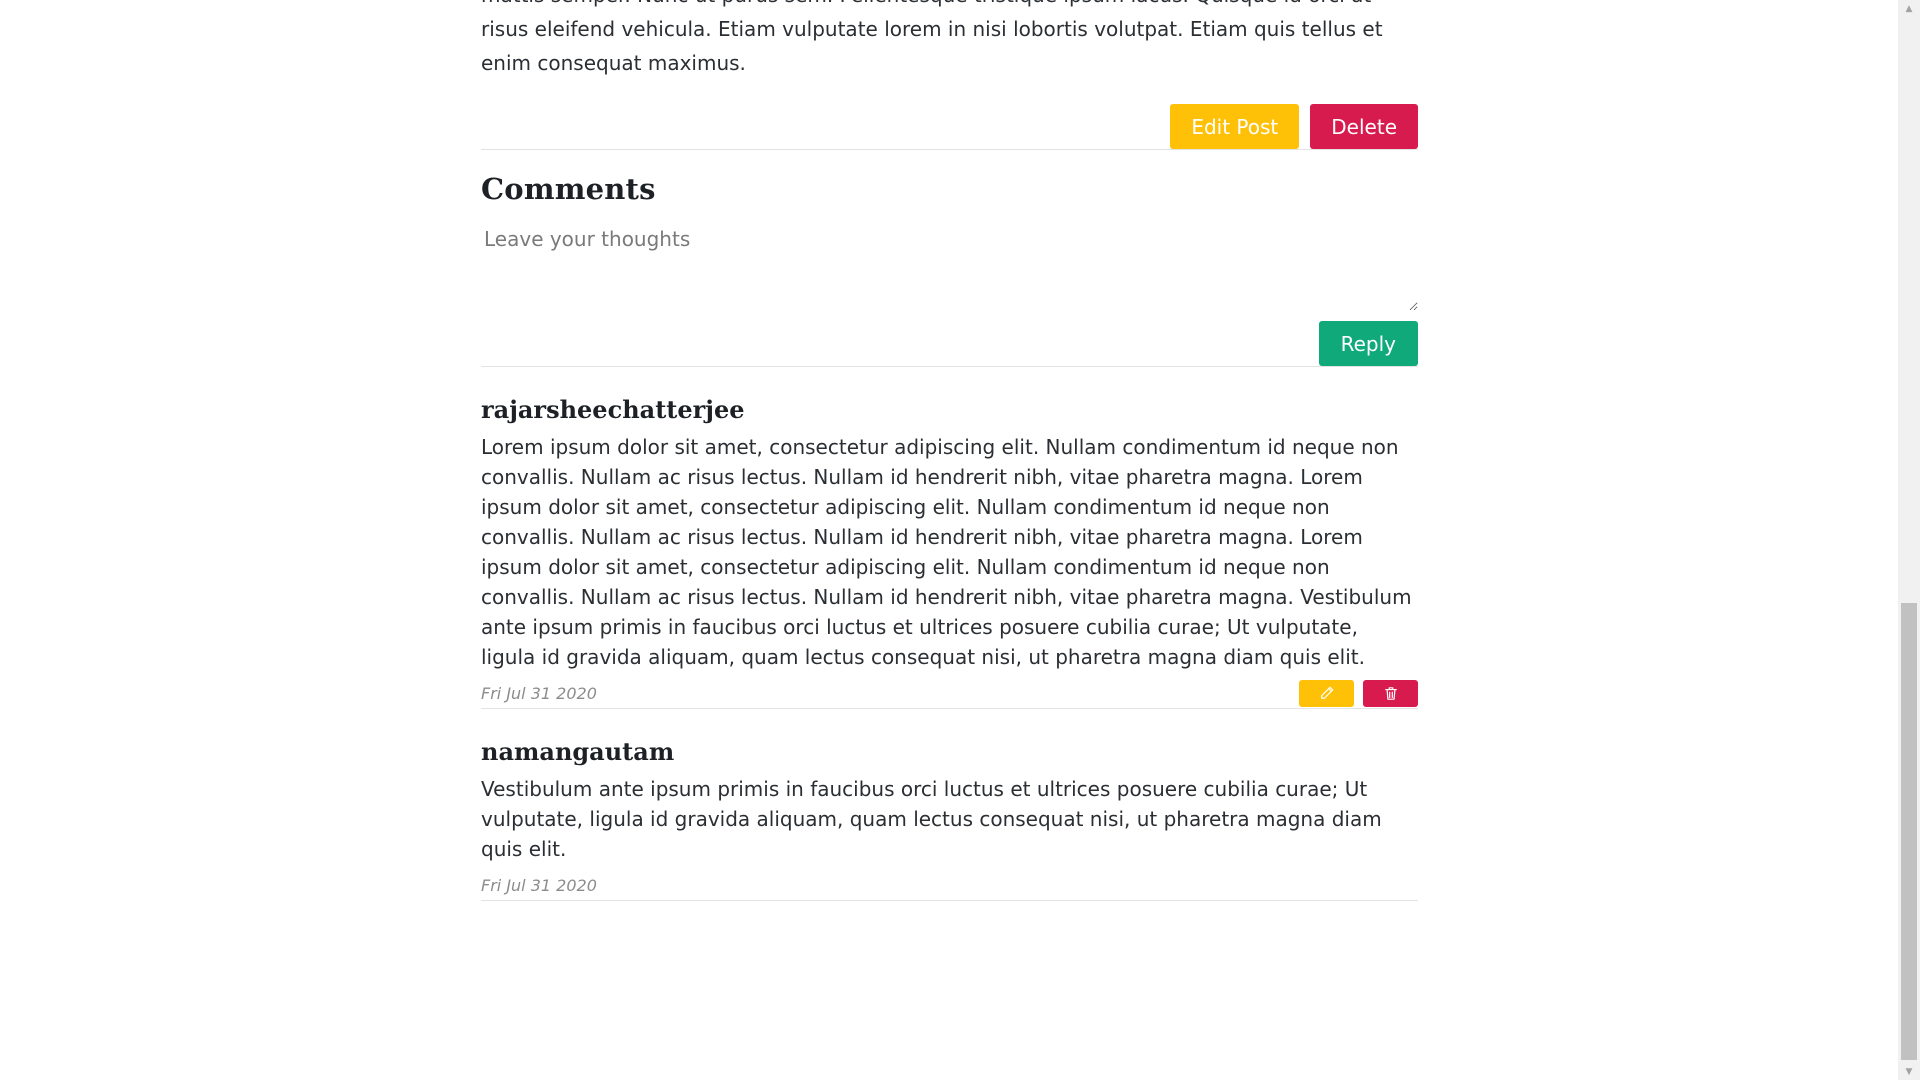 The image size is (1920, 1080). What do you see at coordinates (949, 264) in the screenshot?
I see `comment-input` at bounding box center [949, 264].